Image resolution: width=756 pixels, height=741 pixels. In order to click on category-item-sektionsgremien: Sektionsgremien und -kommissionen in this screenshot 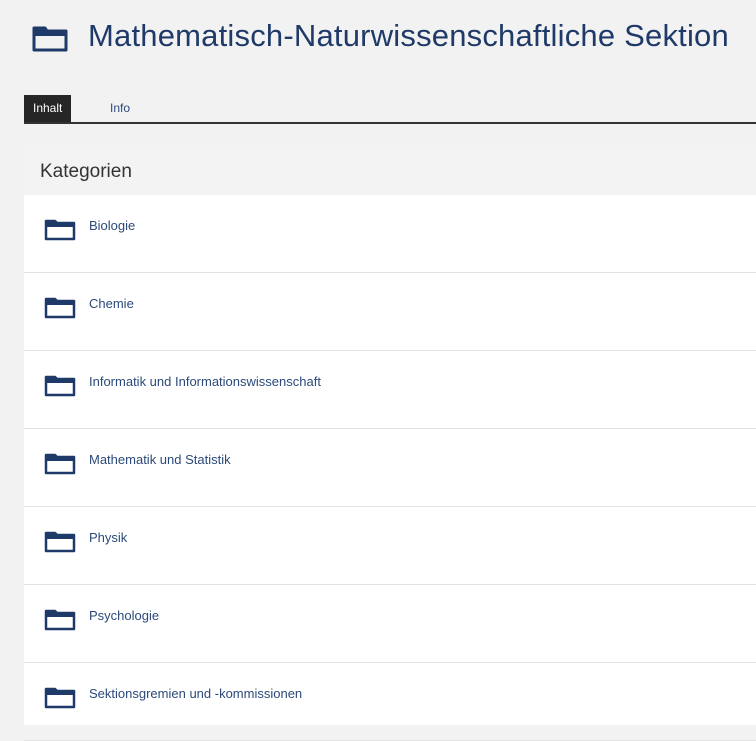, I will do `click(390, 702)`.